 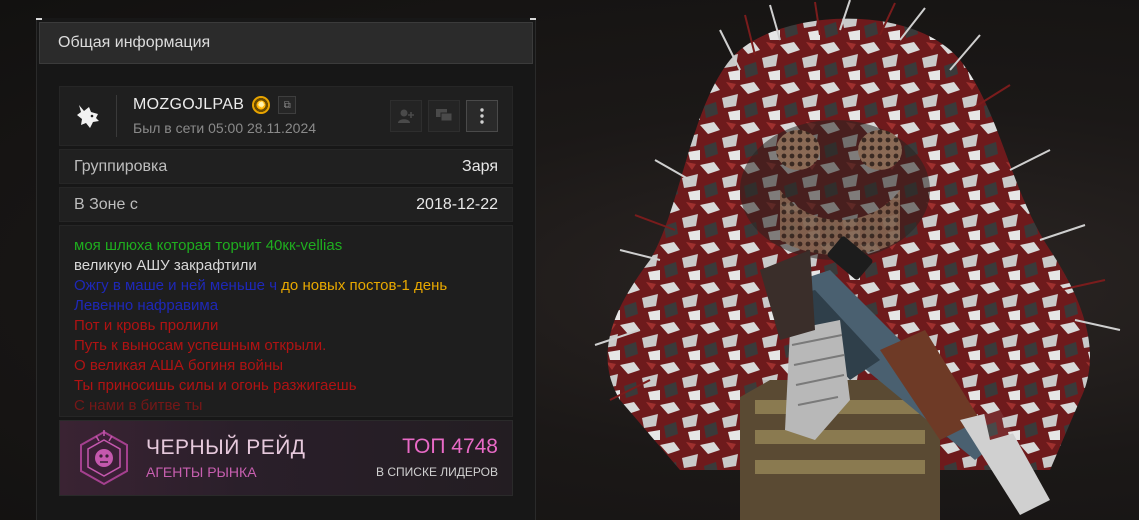 I want to click on more-icon, so click(x=482, y=116).